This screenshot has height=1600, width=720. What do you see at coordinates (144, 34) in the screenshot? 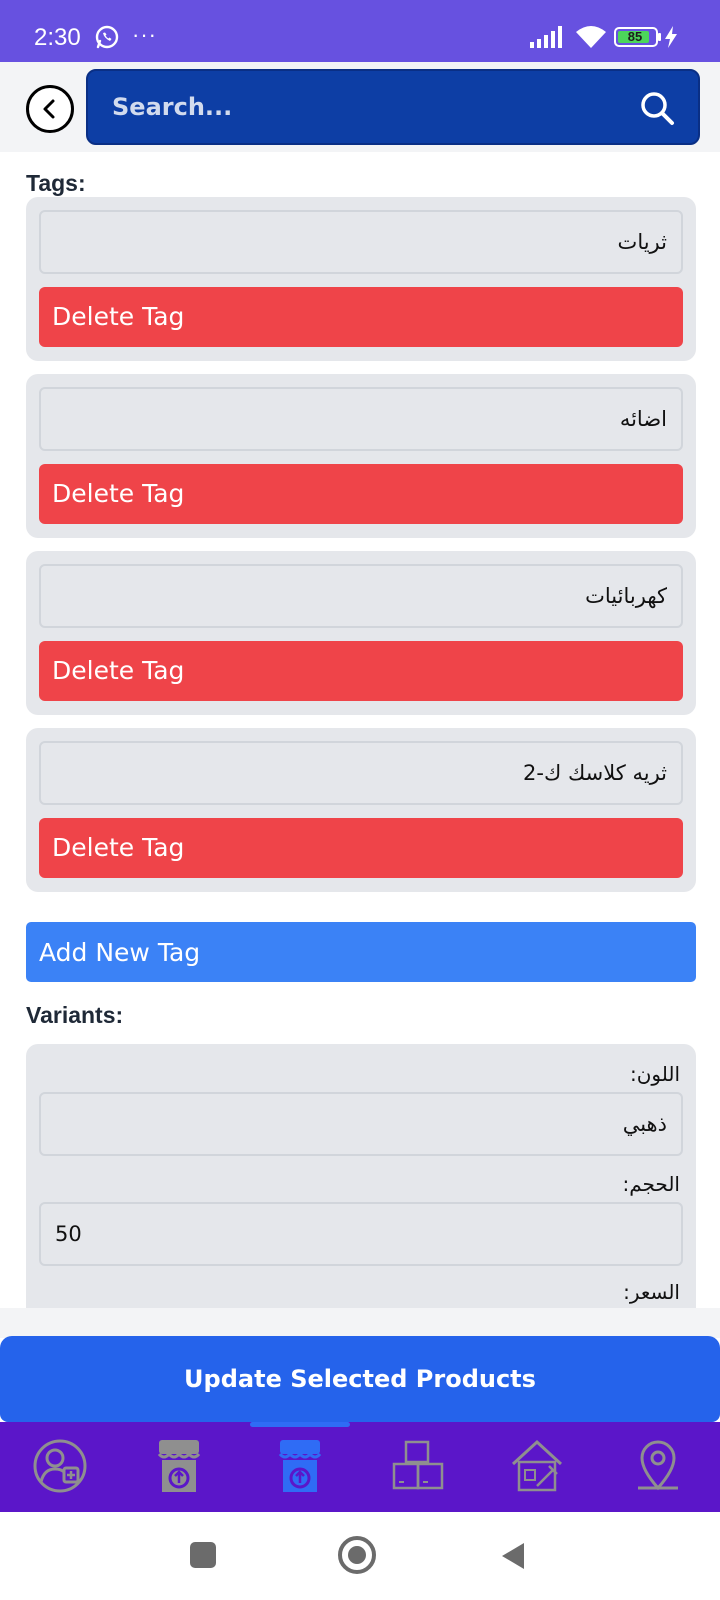
I see `more-notifications-icon: ···` at bounding box center [144, 34].